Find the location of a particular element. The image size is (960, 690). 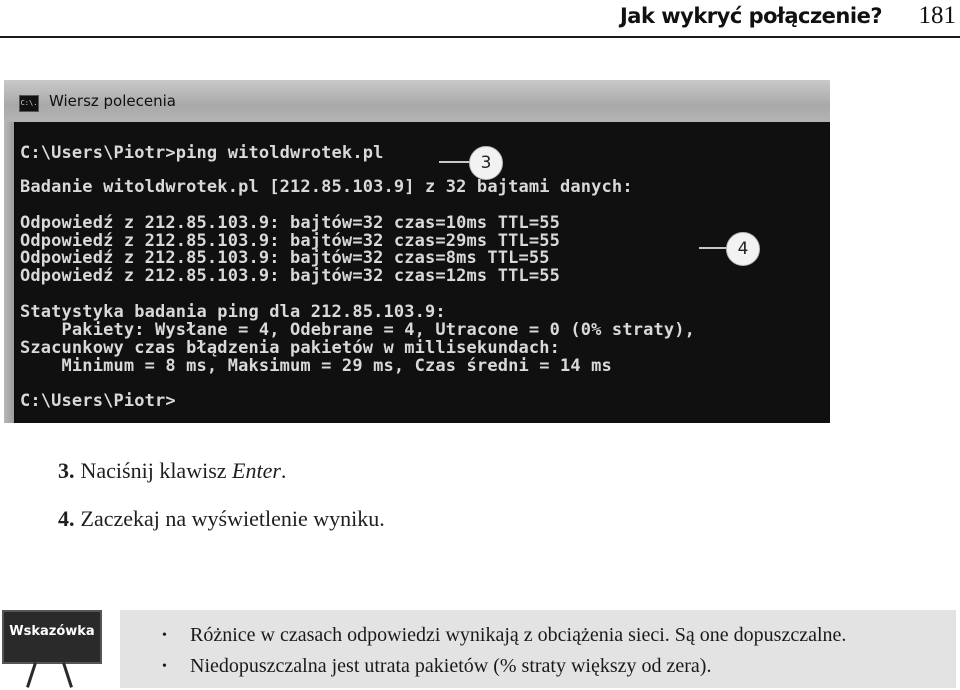

step-number: 3. is located at coordinates (66, 470).